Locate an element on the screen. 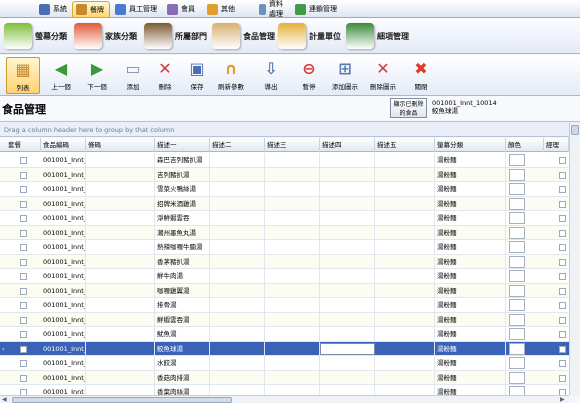 This screenshot has height=403, width=580. column-header-5: 描述二 is located at coordinates (237, 145).